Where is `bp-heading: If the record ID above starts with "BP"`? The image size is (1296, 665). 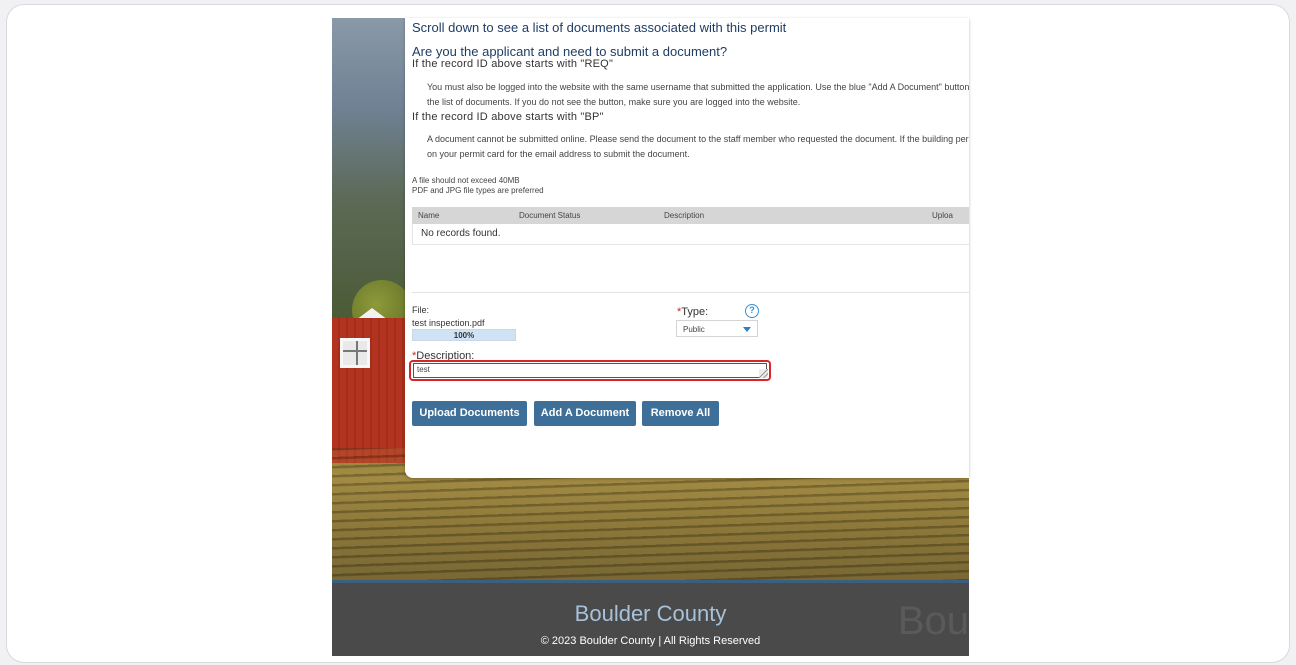 bp-heading: If the record ID above starts with "BP" is located at coordinates (508, 117).